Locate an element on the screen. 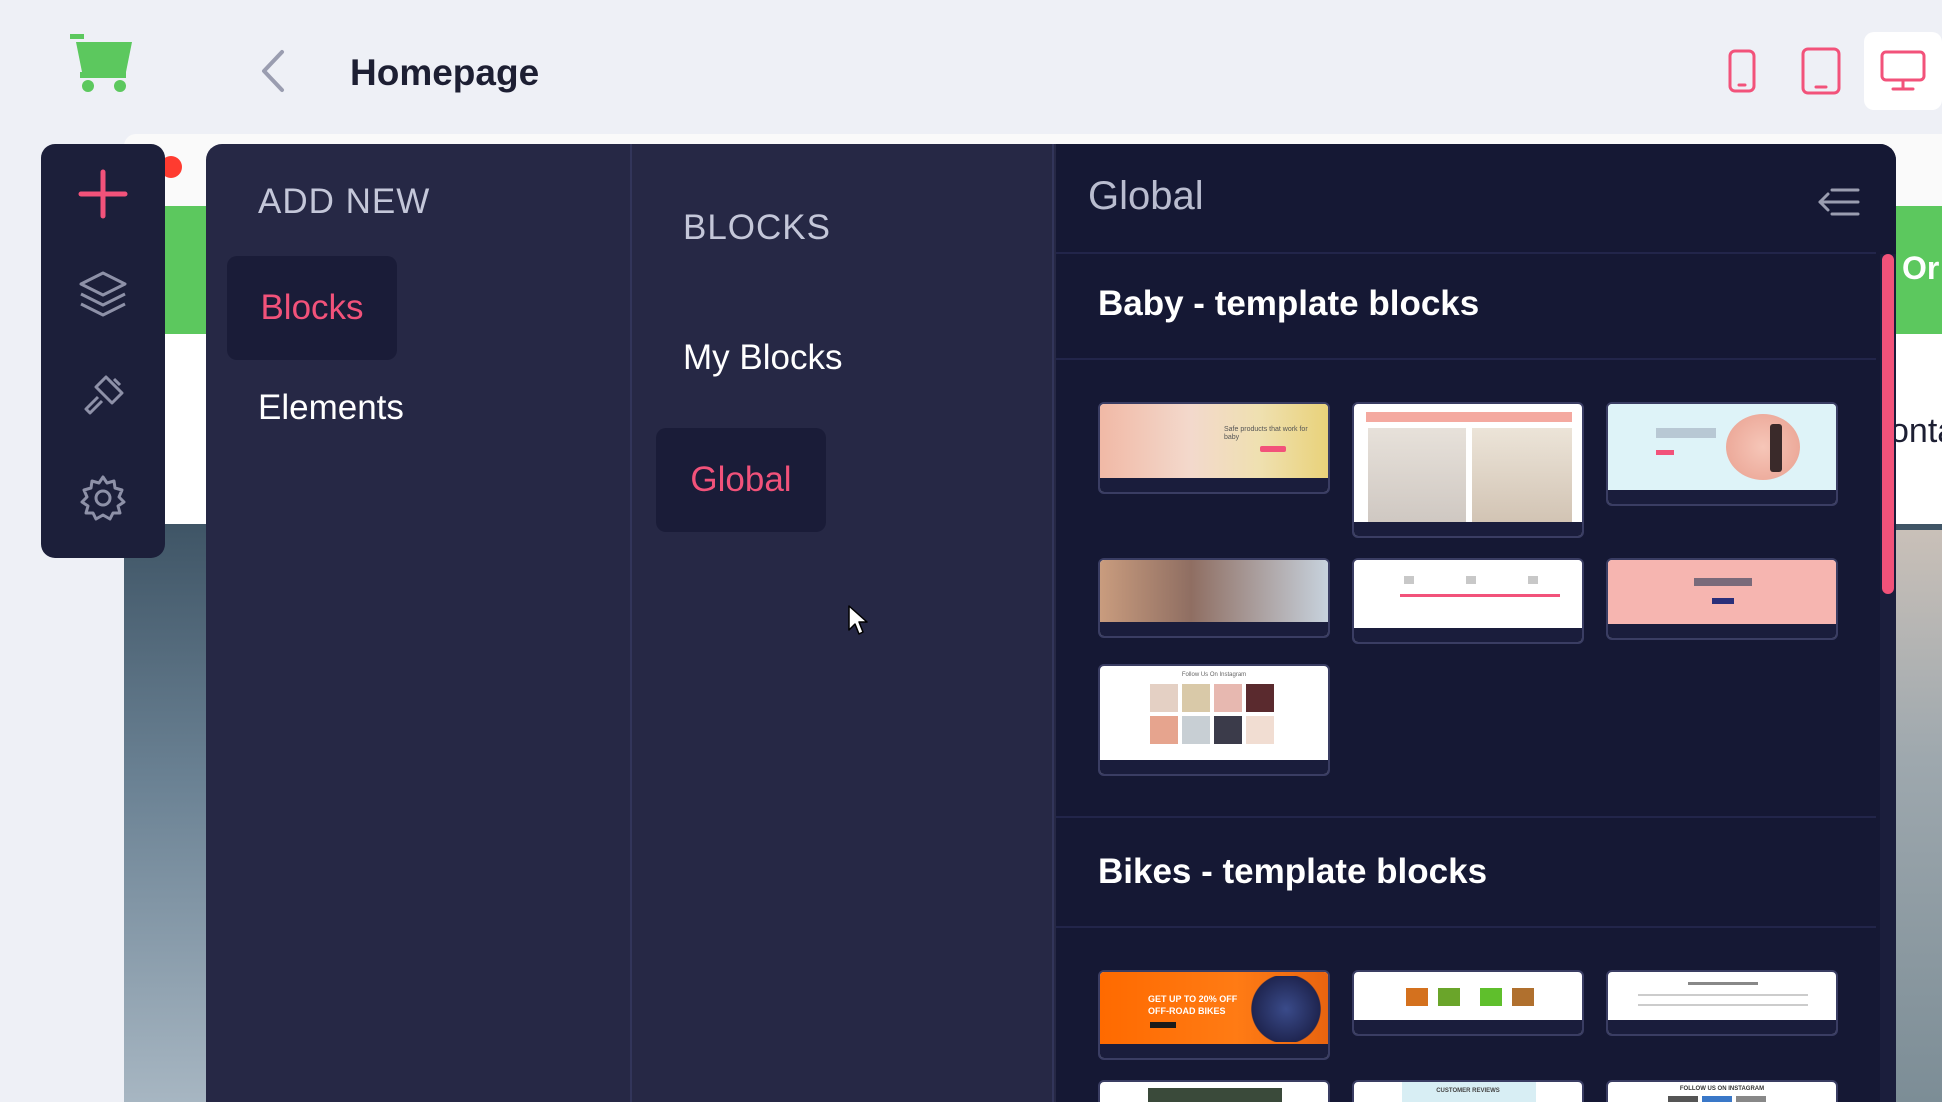 The width and height of the screenshot is (1942, 1102). thumbnail-instagram-text: Follow Us On Instagram is located at coordinates (1214, 675).